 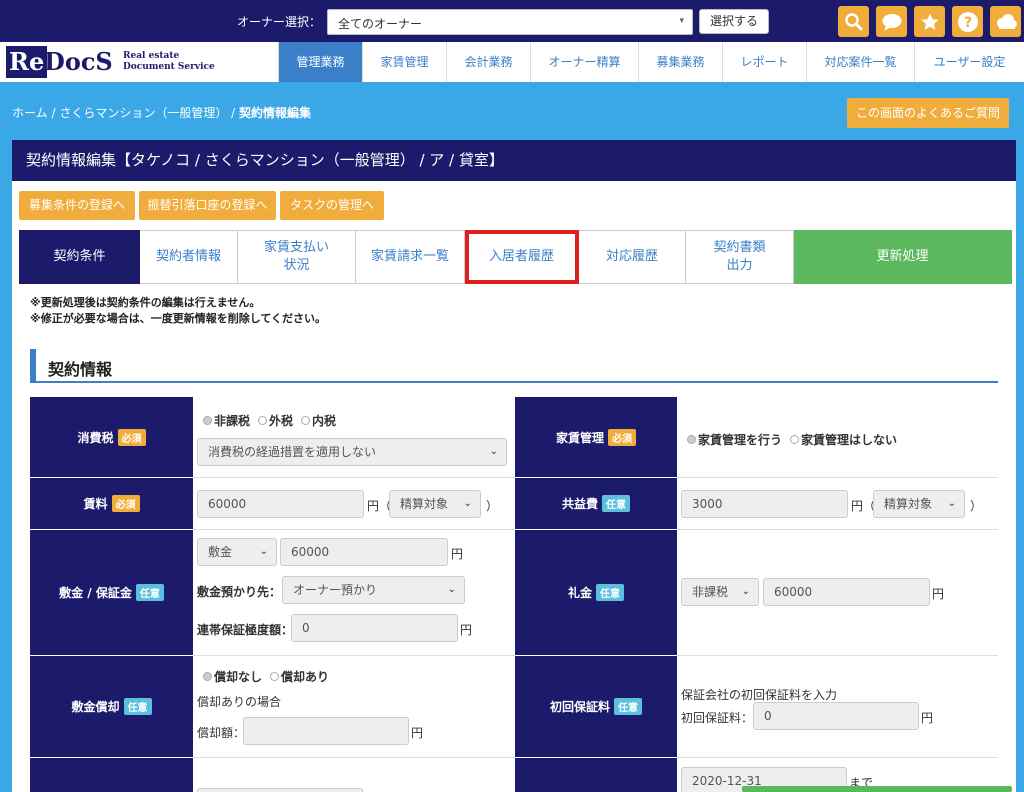 What do you see at coordinates (143, 113) in the screenshot?
I see `breadcrumb-property: さくらマンション（一般管理）` at bounding box center [143, 113].